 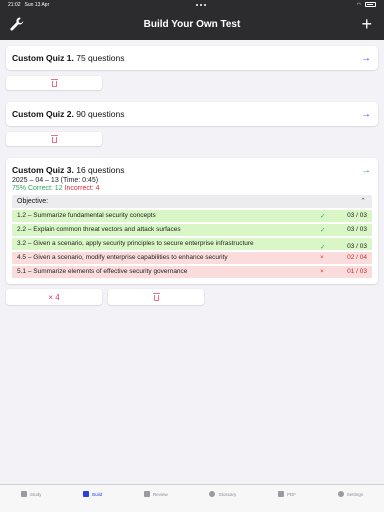 I want to click on chevron-up-icon: ⌃, so click(x=363, y=201).